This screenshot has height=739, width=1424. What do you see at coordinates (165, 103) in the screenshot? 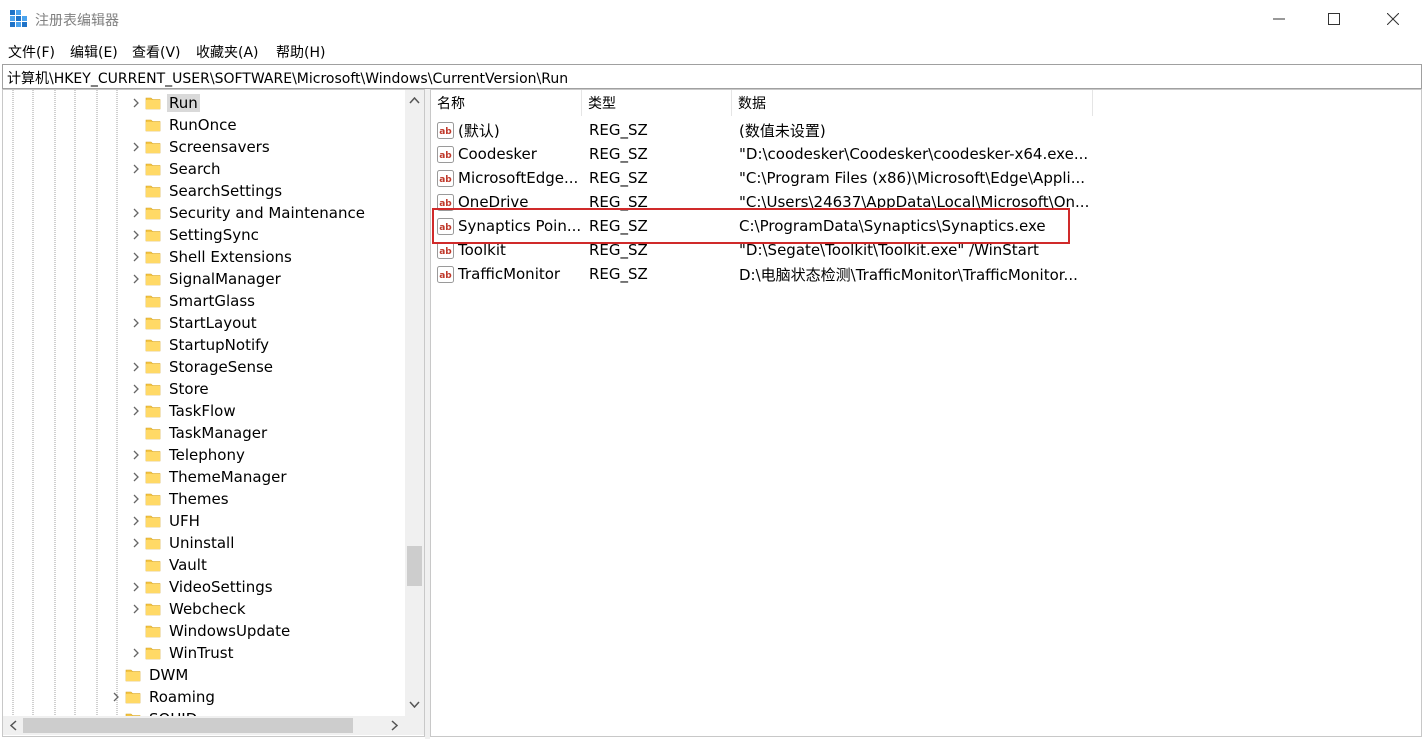
I see `tree-item: Run` at bounding box center [165, 103].